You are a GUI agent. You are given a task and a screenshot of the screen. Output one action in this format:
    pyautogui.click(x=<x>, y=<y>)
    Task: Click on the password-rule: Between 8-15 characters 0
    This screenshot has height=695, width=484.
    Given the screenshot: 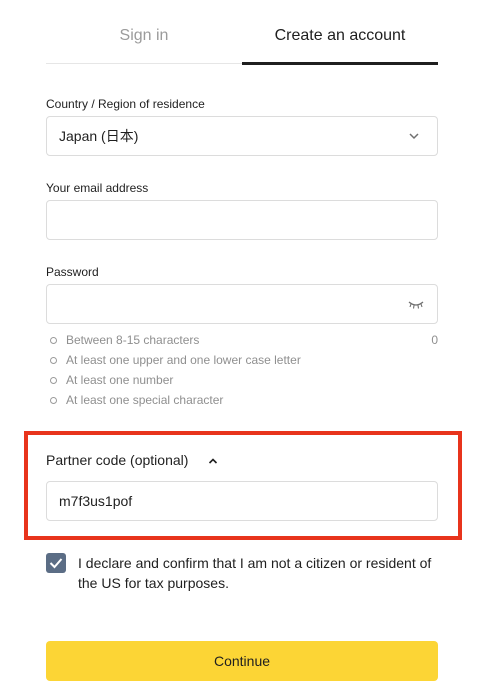 What is the action you would take?
    pyautogui.click(x=244, y=343)
    